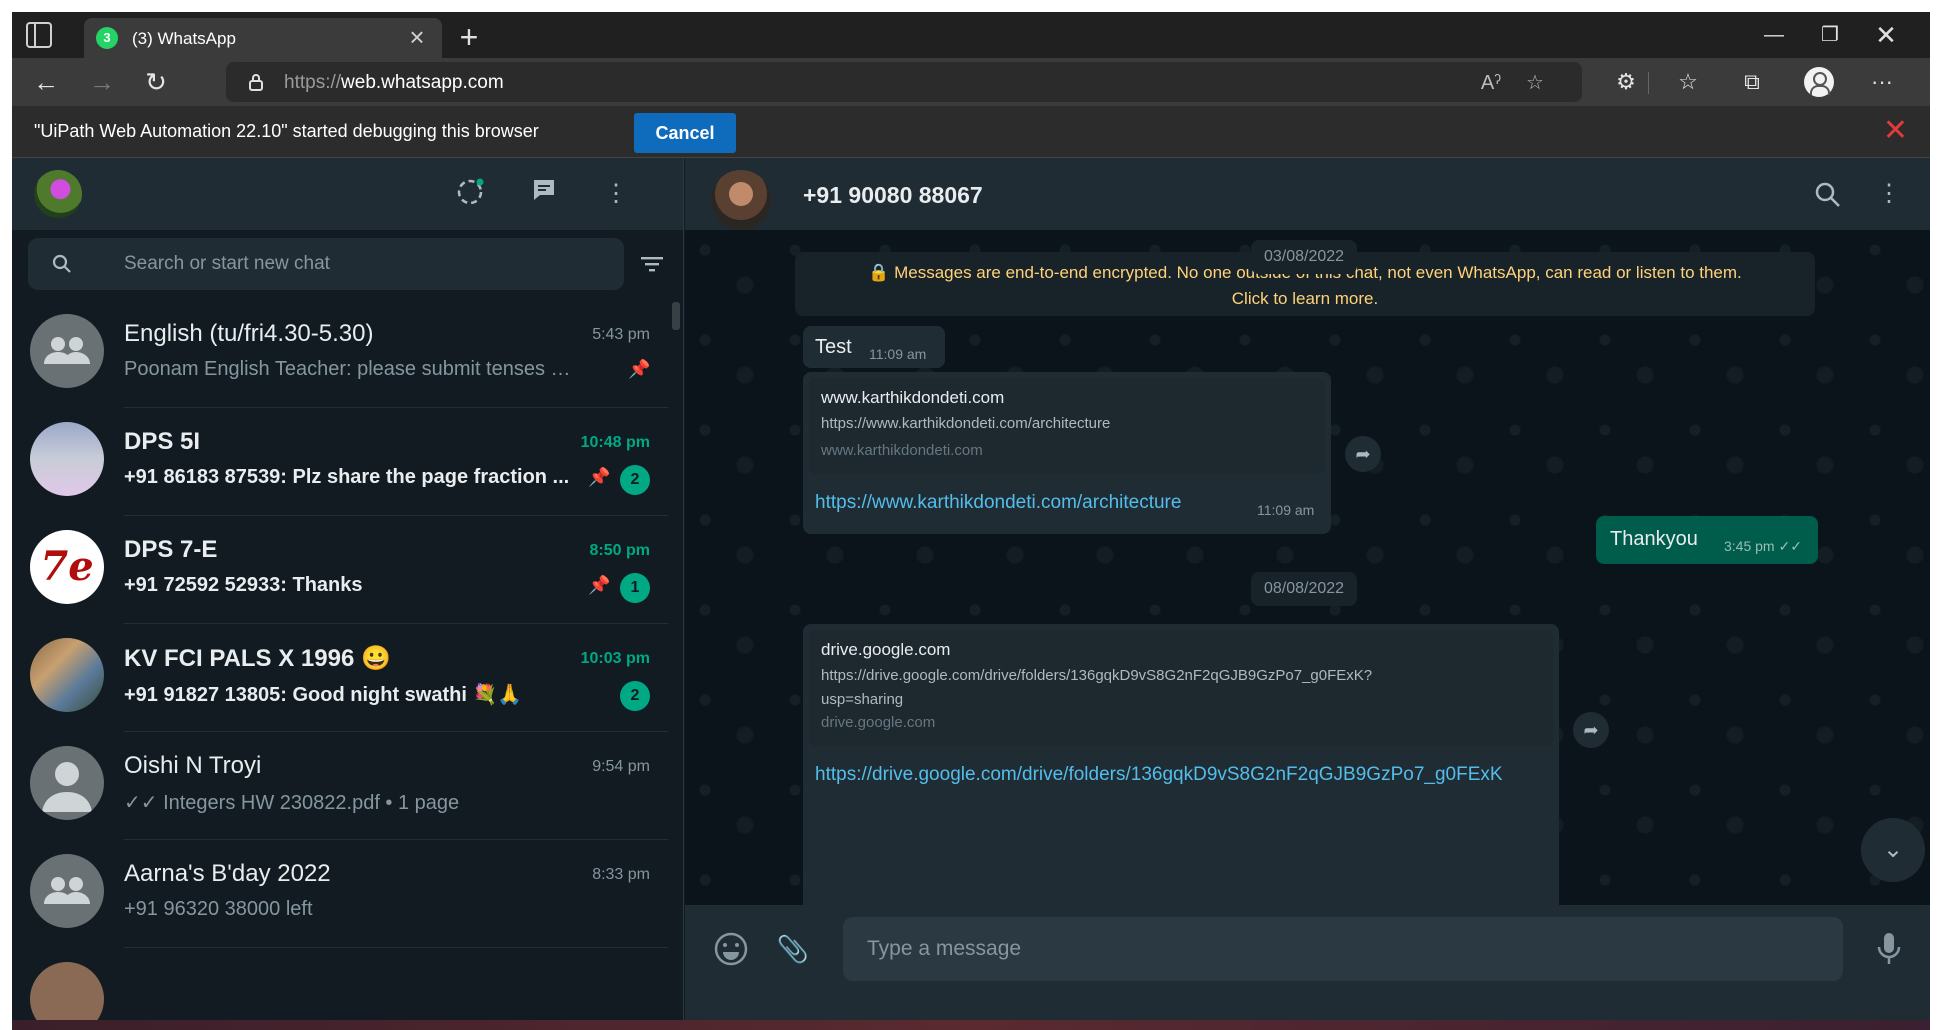 The width and height of the screenshot is (1942, 1030). I want to click on tab-close-icon: ×, so click(417, 37).